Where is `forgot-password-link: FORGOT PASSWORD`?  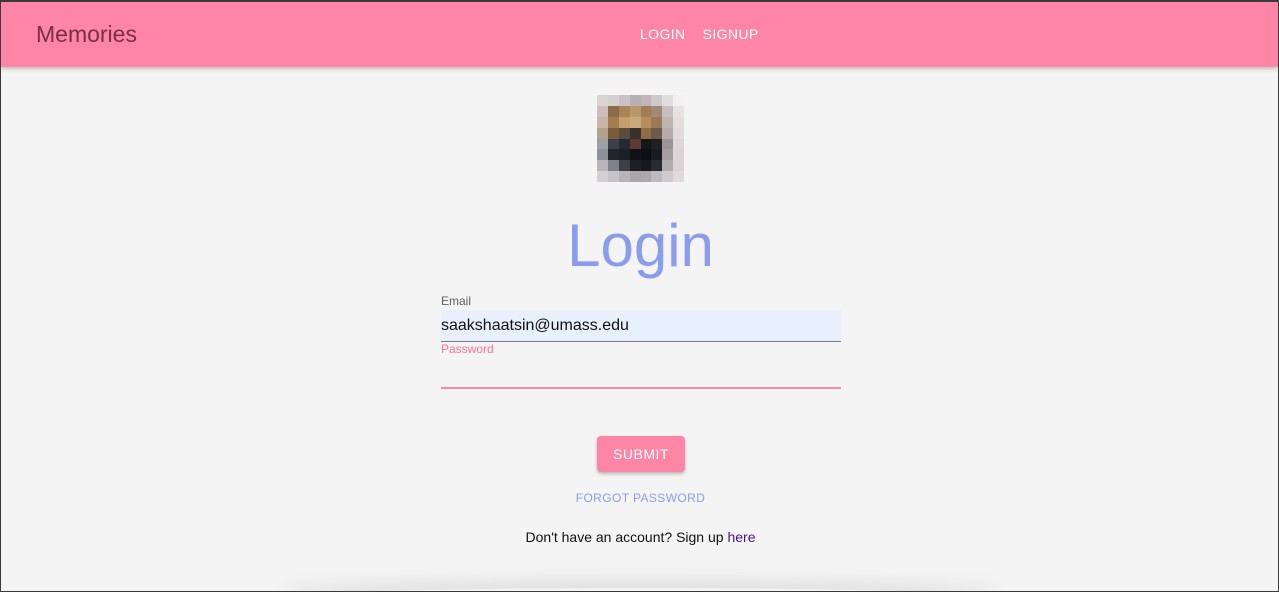
forgot-password-link: FORGOT PASSWORD is located at coordinates (641, 498).